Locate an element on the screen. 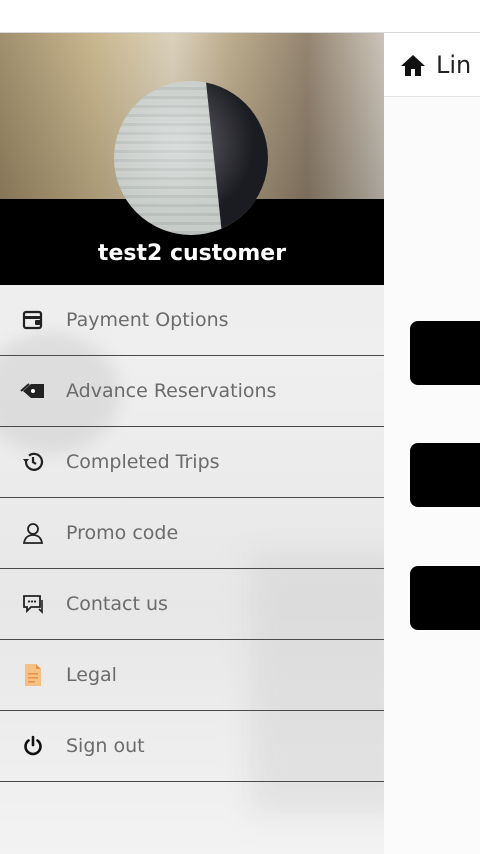  app-title: Lin is located at coordinates (454, 64).